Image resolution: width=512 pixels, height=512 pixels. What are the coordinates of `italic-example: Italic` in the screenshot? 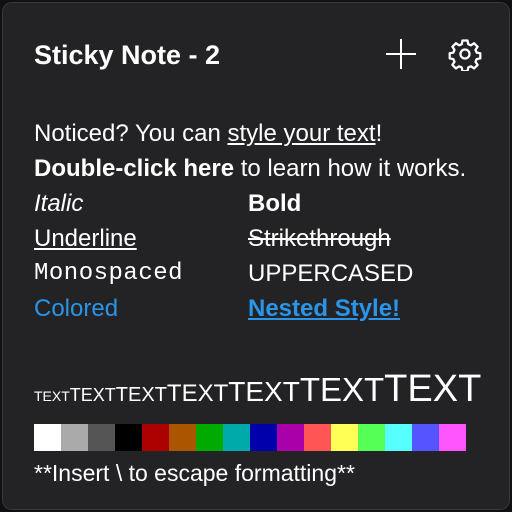 It's located at (59, 203).